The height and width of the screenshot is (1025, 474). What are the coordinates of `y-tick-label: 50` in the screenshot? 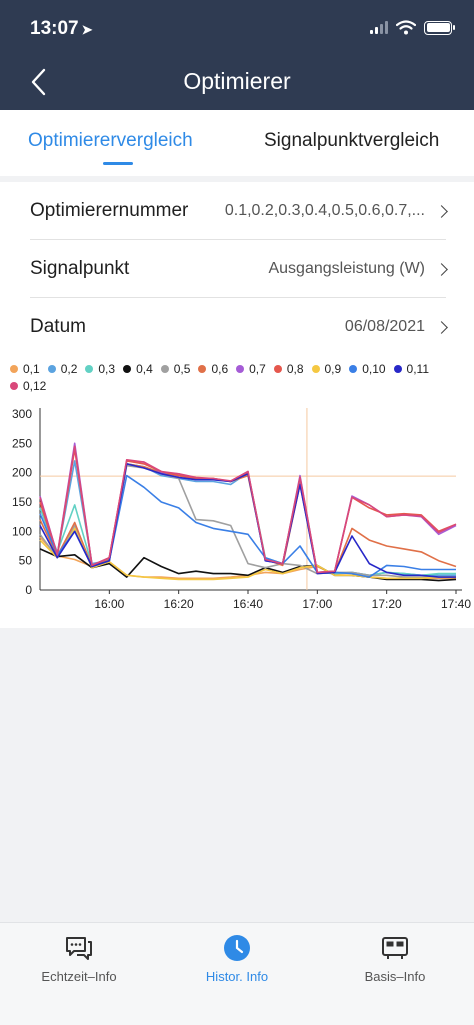 It's located at (26, 561).